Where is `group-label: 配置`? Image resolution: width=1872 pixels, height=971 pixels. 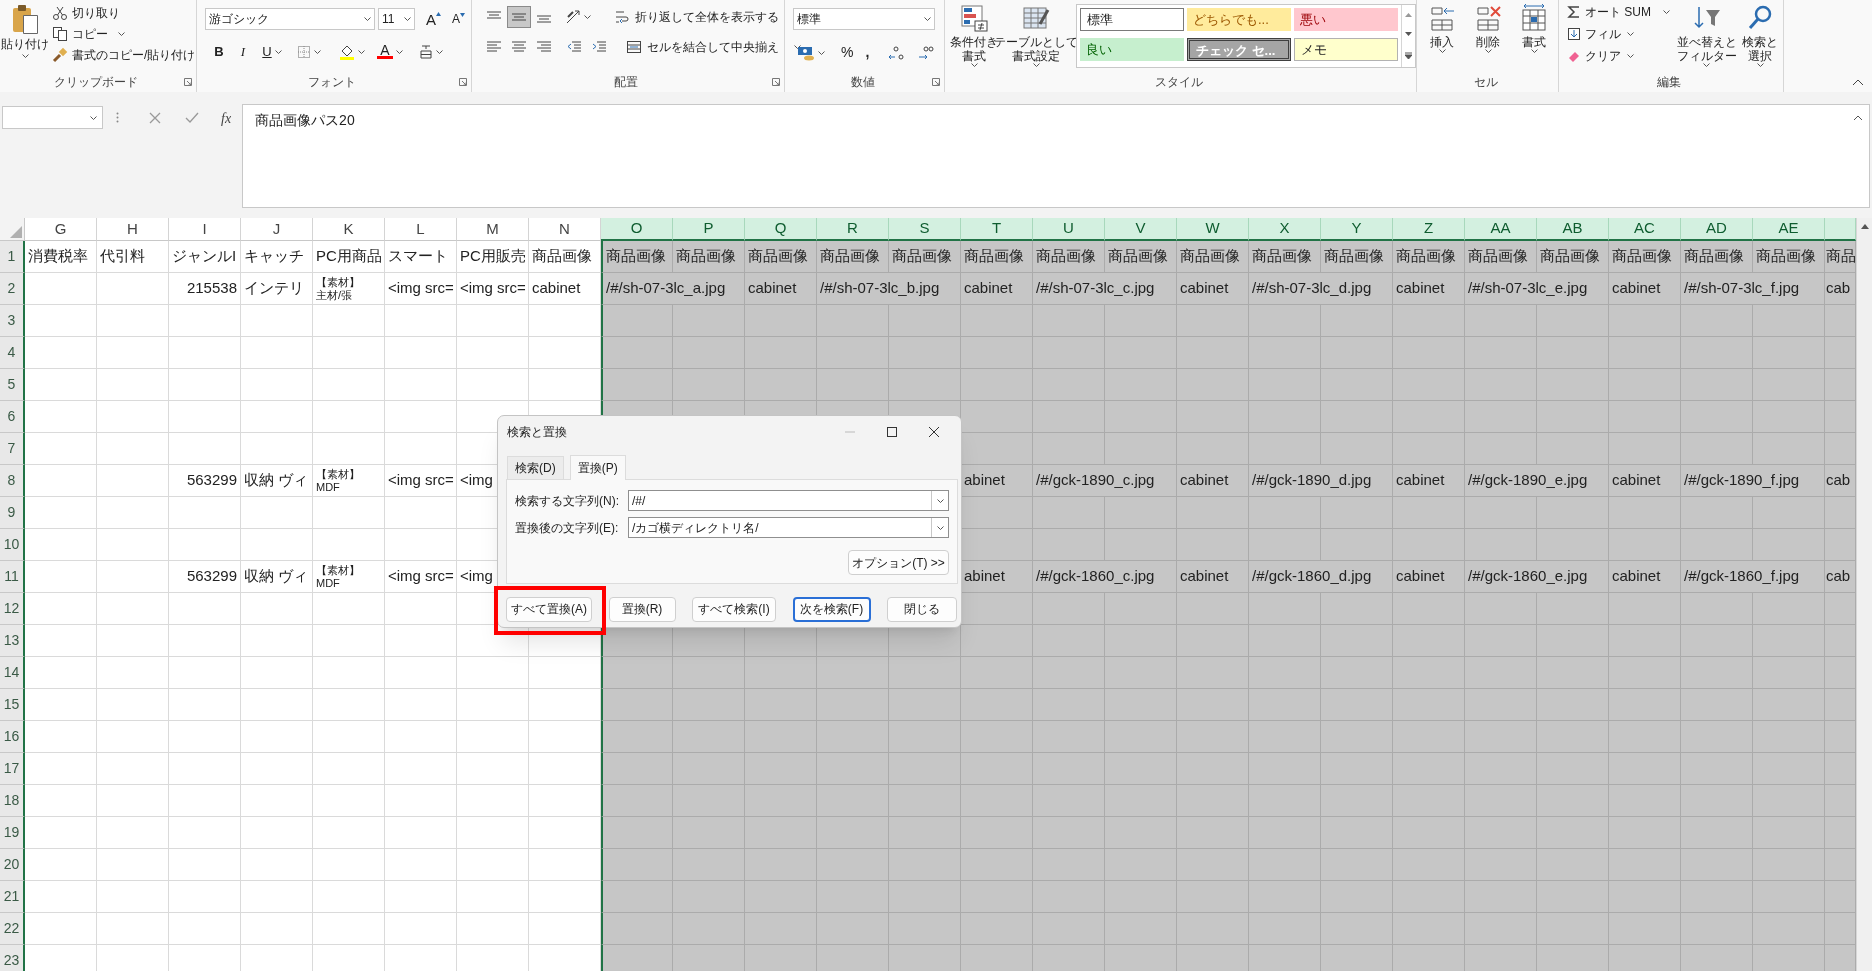 group-label: 配置 is located at coordinates (626, 82).